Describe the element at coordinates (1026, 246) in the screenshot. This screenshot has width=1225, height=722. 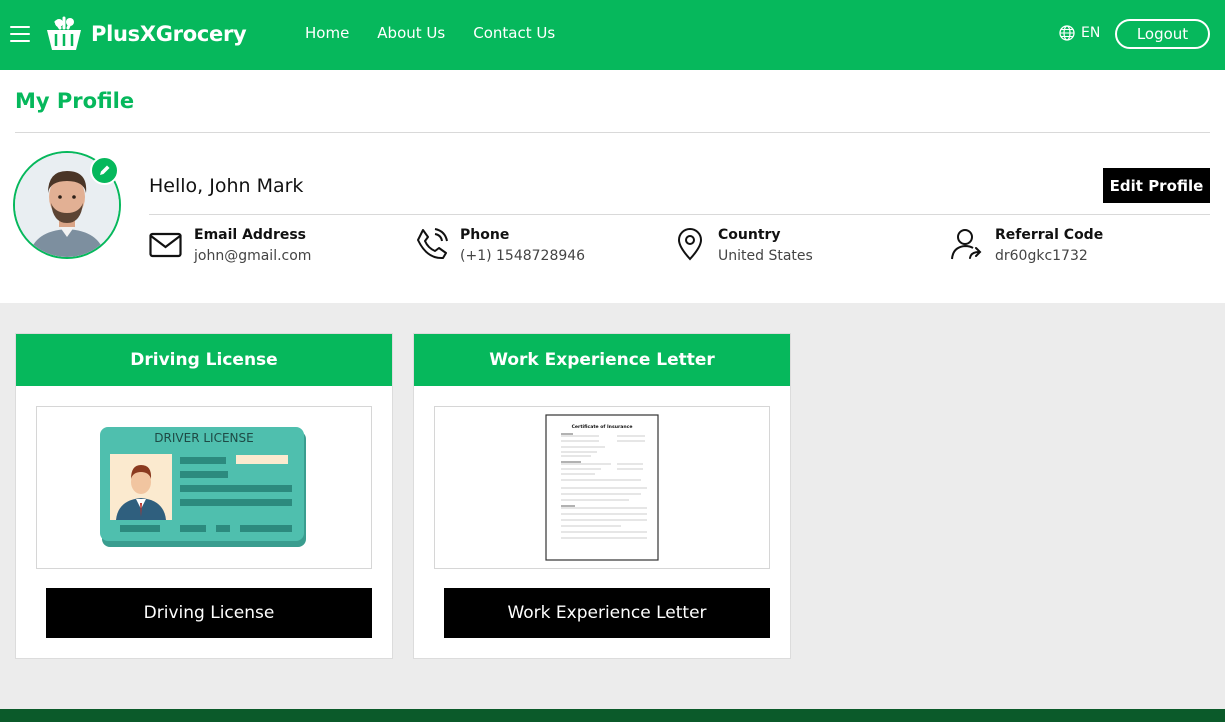
I see `referral-info: Referral Code dr60gkc1732` at that location.